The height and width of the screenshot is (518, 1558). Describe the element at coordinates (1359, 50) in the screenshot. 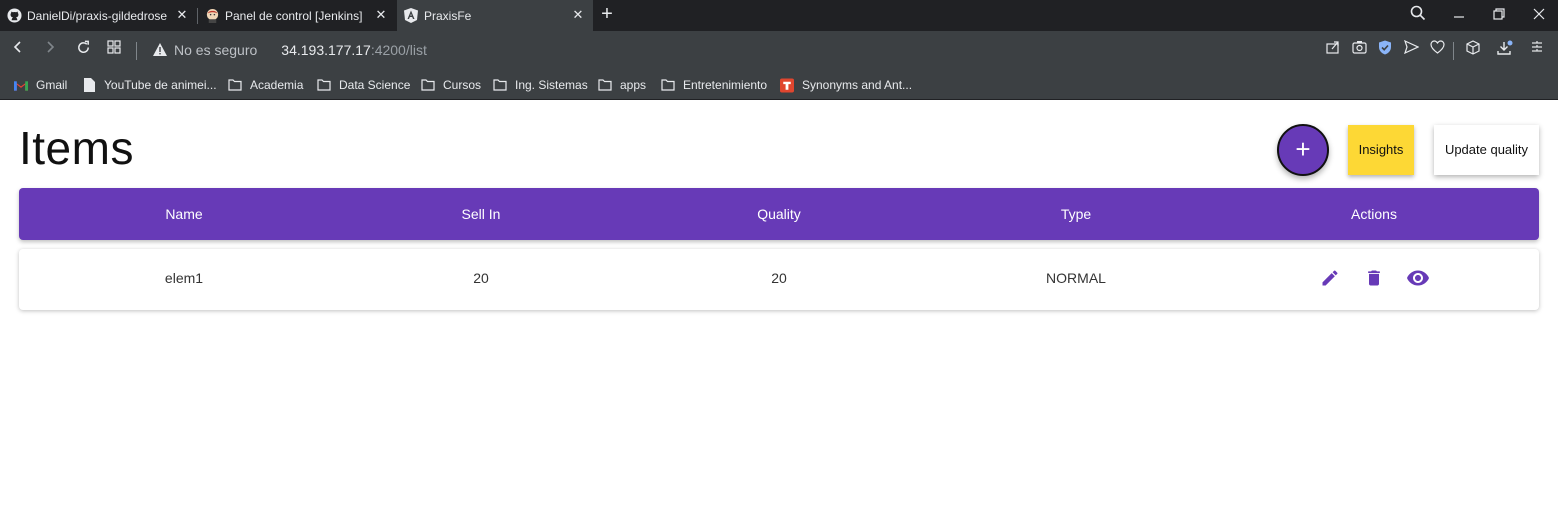

I see `camera-icon` at that location.